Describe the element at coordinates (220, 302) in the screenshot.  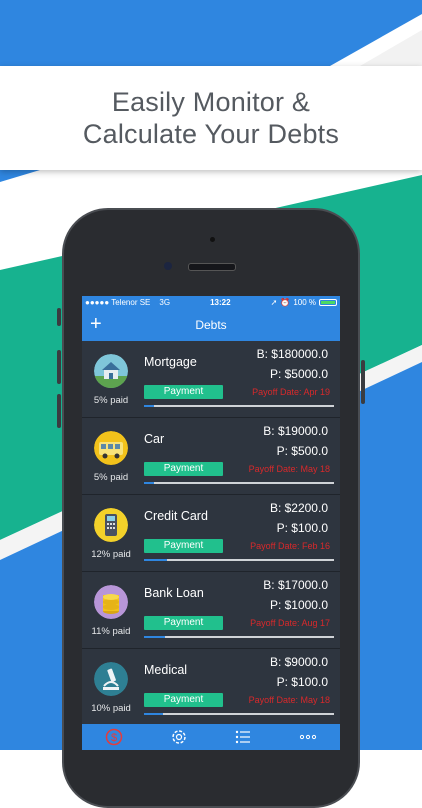
I see `clock: 13:22` at that location.